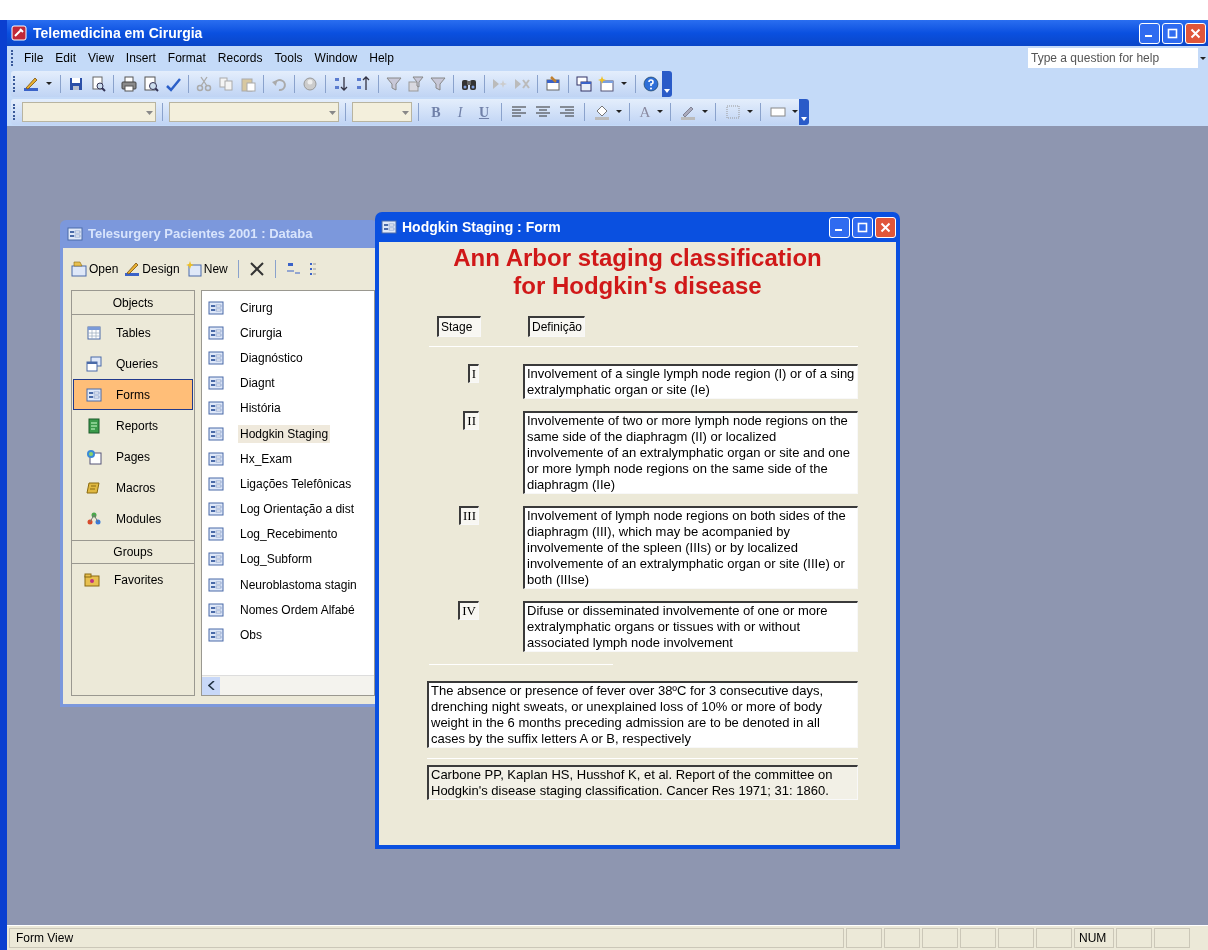 The width and height of the screenshot is (1208, 950). I want to click on align-right-icon, so click(567, 112).